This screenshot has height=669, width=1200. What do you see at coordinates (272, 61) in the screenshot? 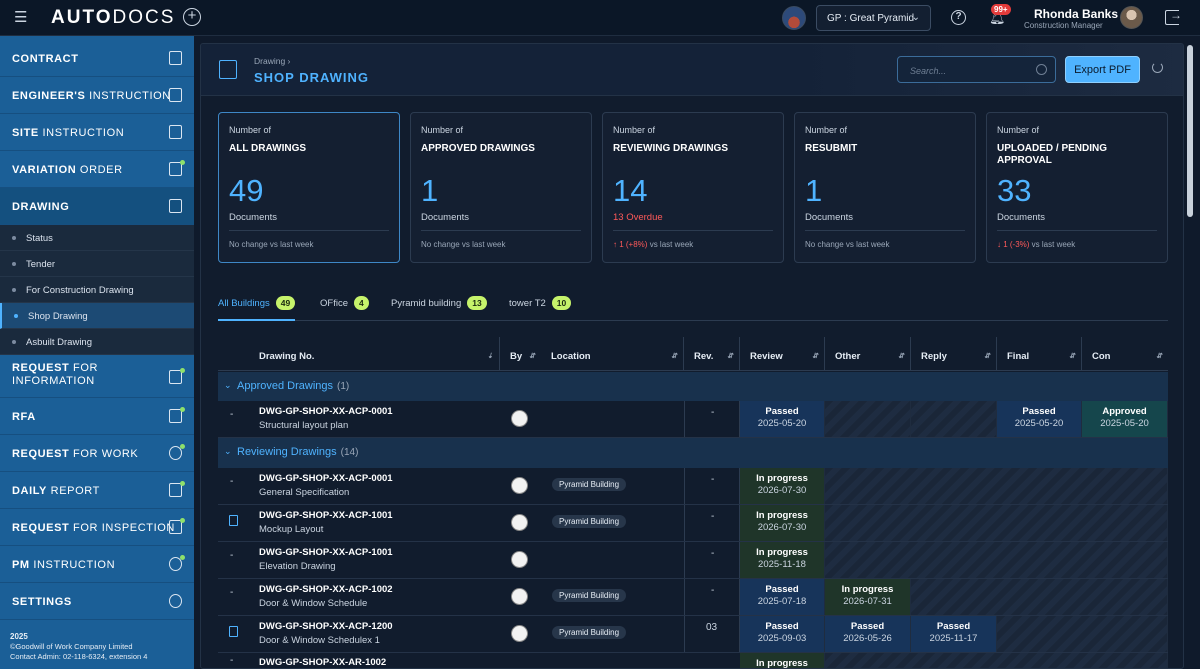
I see `breadcrumb: Drawing ›` at bounding box center [272, 61].